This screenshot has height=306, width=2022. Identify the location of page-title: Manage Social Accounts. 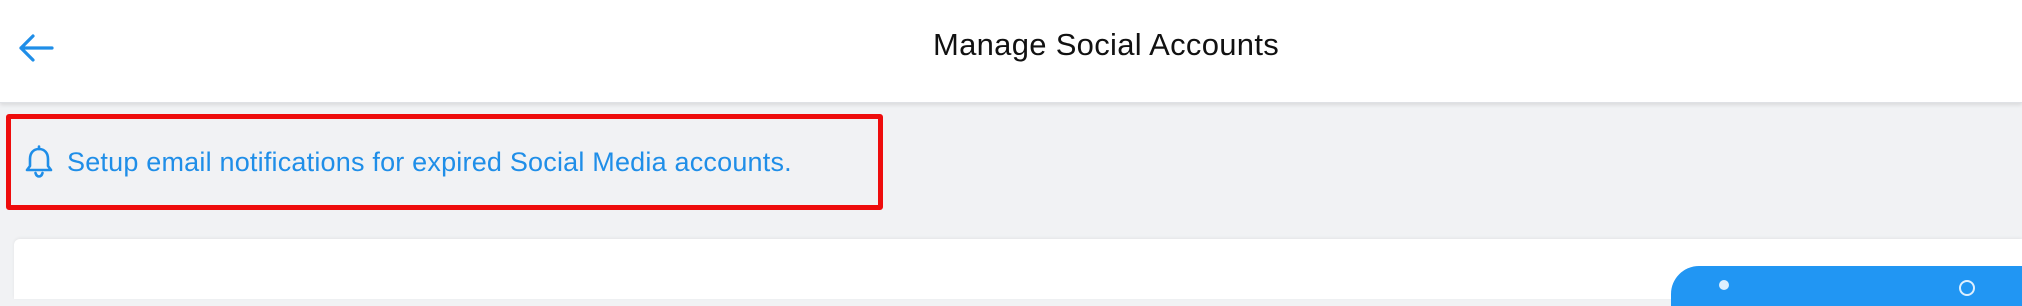
(1106, 44).